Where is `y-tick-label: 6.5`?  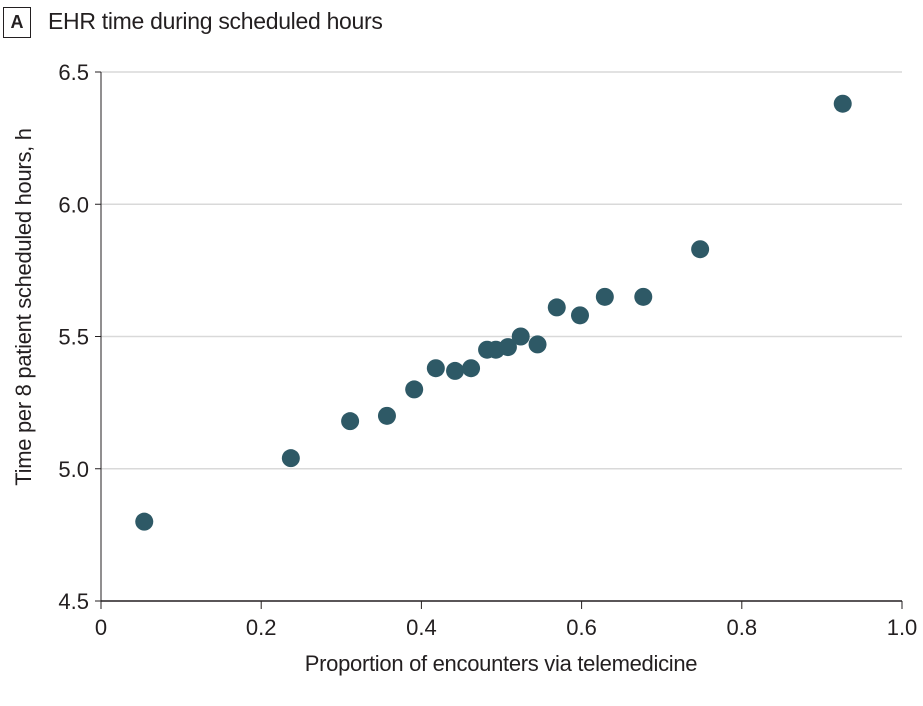
y-tick-label: 6.5 is located at coordinates (73, 72).